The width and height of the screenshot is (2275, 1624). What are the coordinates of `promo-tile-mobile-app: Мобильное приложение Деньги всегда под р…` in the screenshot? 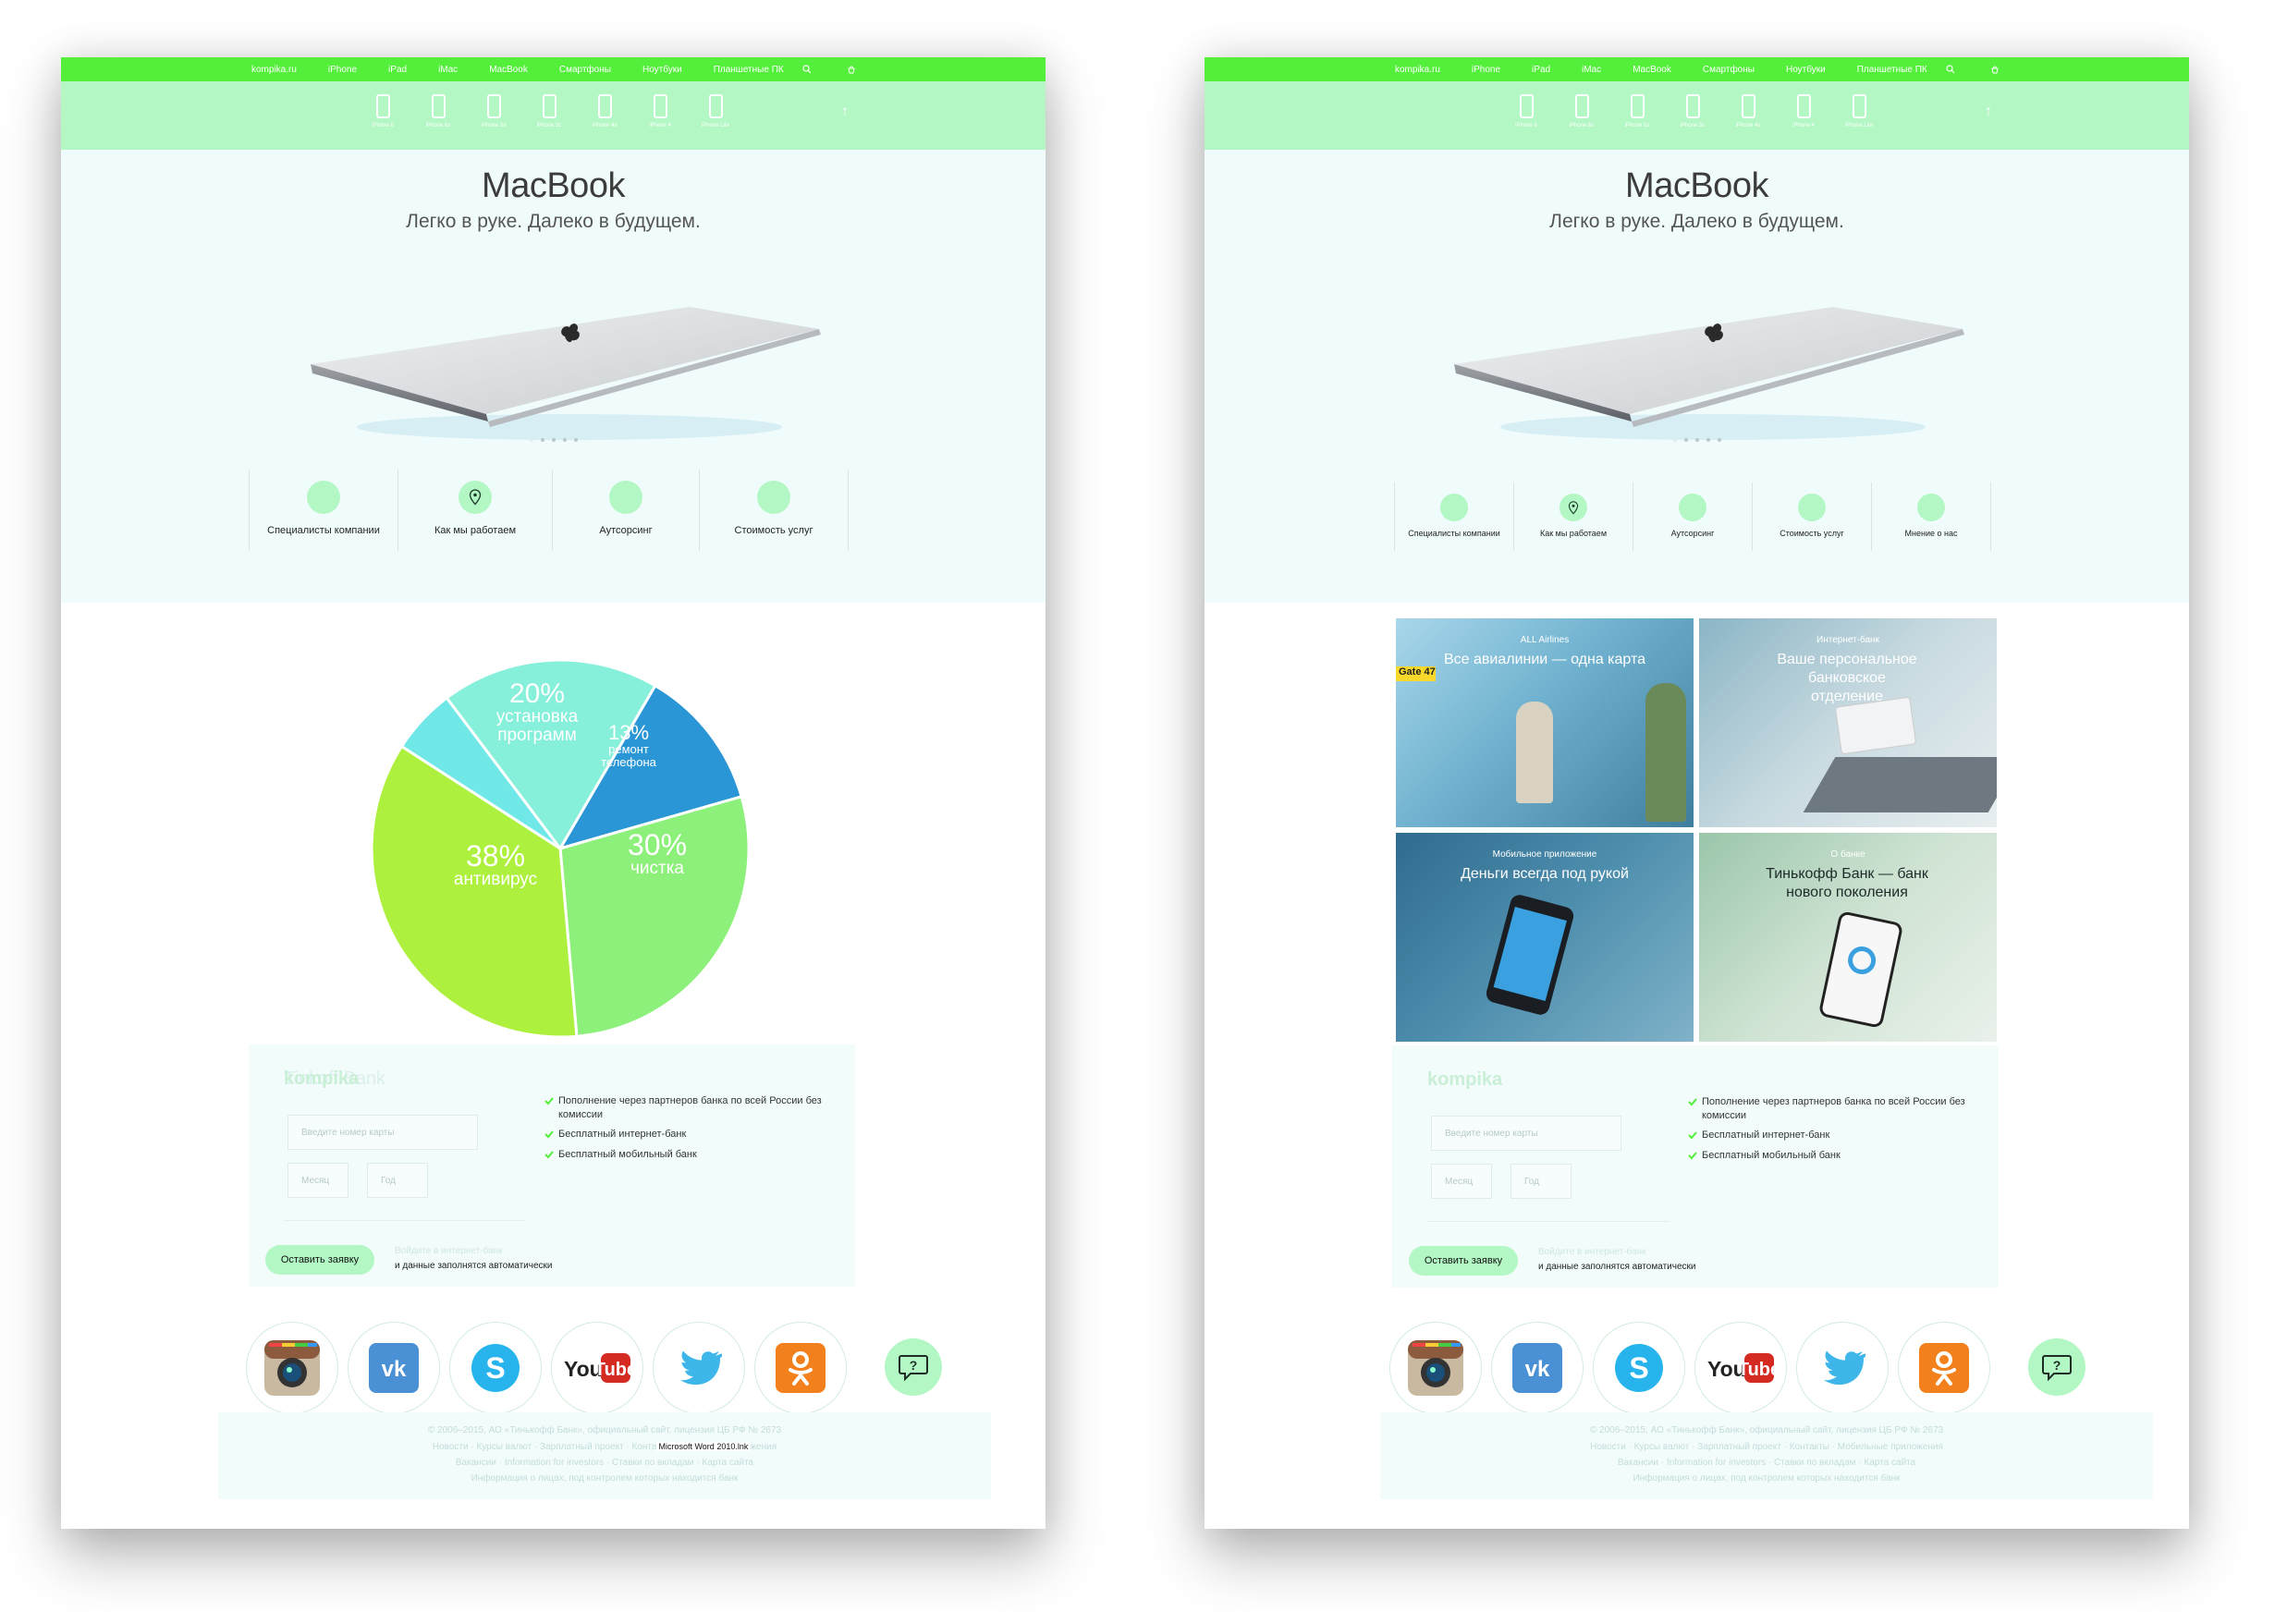 It's located at (1545, 937).